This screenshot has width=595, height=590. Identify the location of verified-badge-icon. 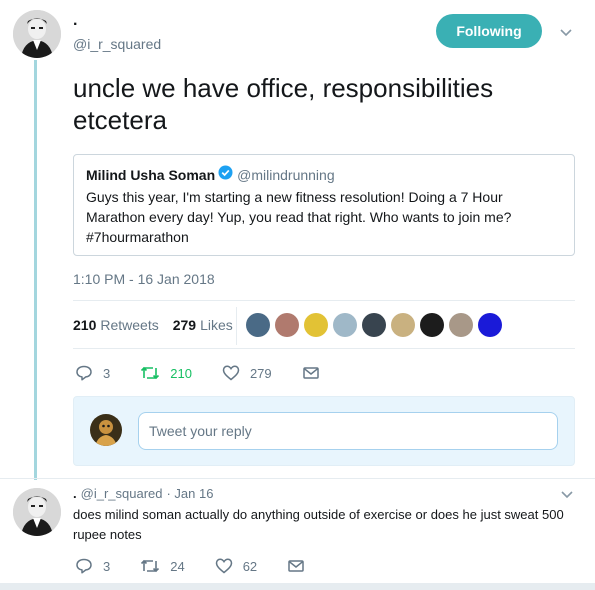
(225, 174).